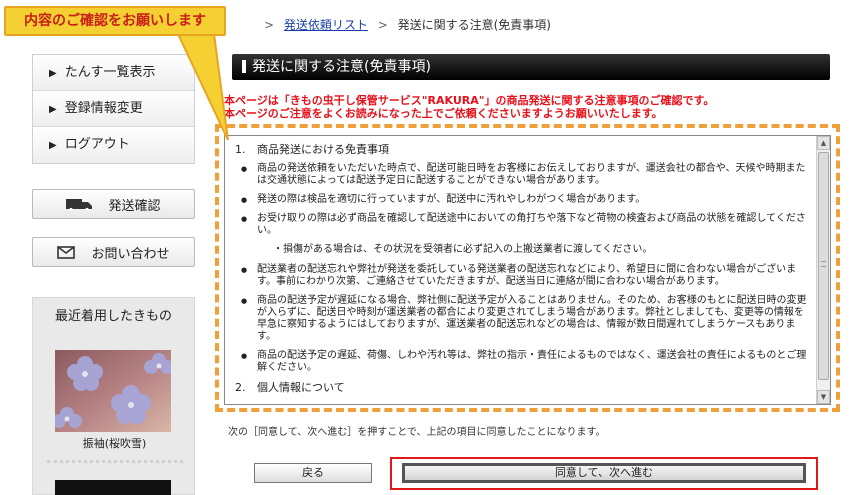 Image resolution: width=850 pixels, height=495 pixels. I want to click on terms-bullet: 発送の際は検品を適切に行っていますが、配送中に汚れやしわがつく場合があります。, so click(520, 200).